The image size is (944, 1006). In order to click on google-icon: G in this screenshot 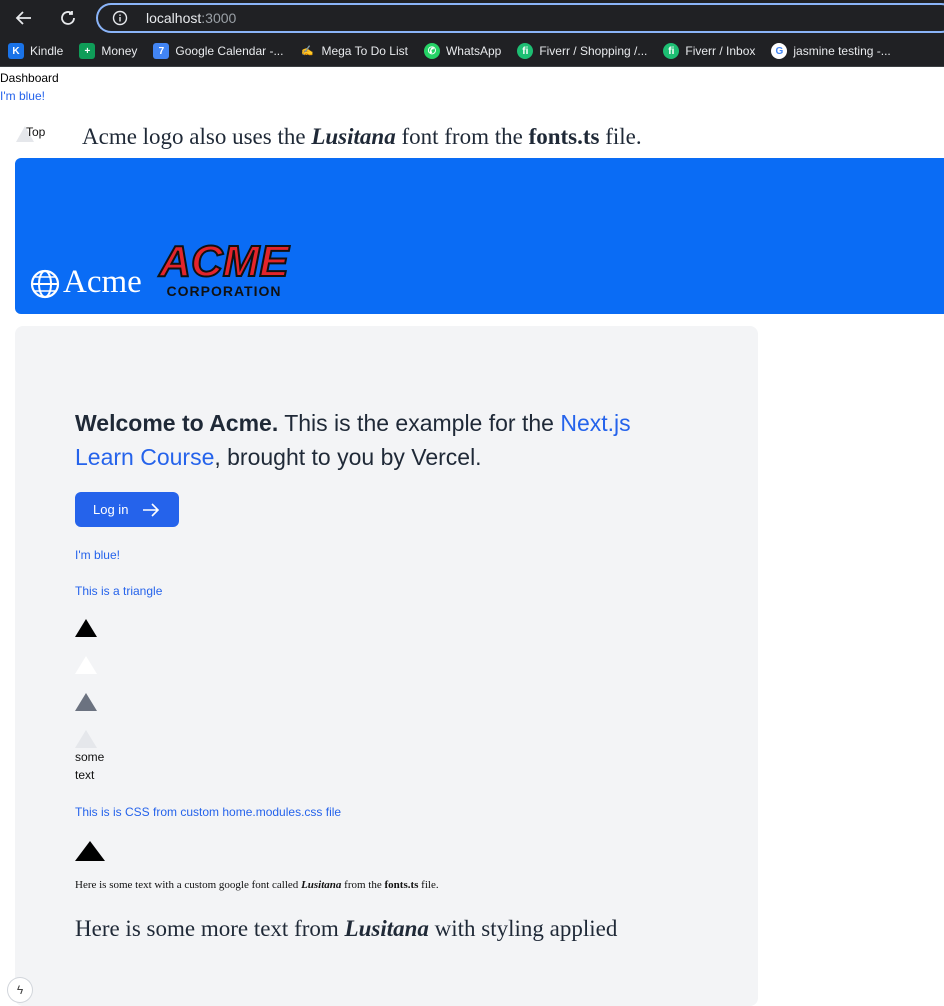, I will do `click(779, 51)`.